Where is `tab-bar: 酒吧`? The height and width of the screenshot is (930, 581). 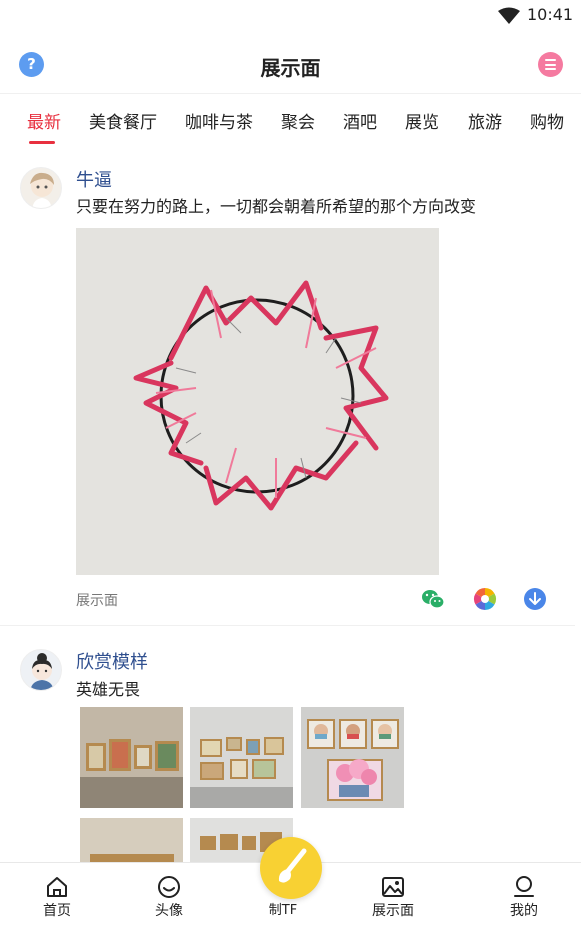 tab-bar: 酒吧 is located at coordinates (360, 120).